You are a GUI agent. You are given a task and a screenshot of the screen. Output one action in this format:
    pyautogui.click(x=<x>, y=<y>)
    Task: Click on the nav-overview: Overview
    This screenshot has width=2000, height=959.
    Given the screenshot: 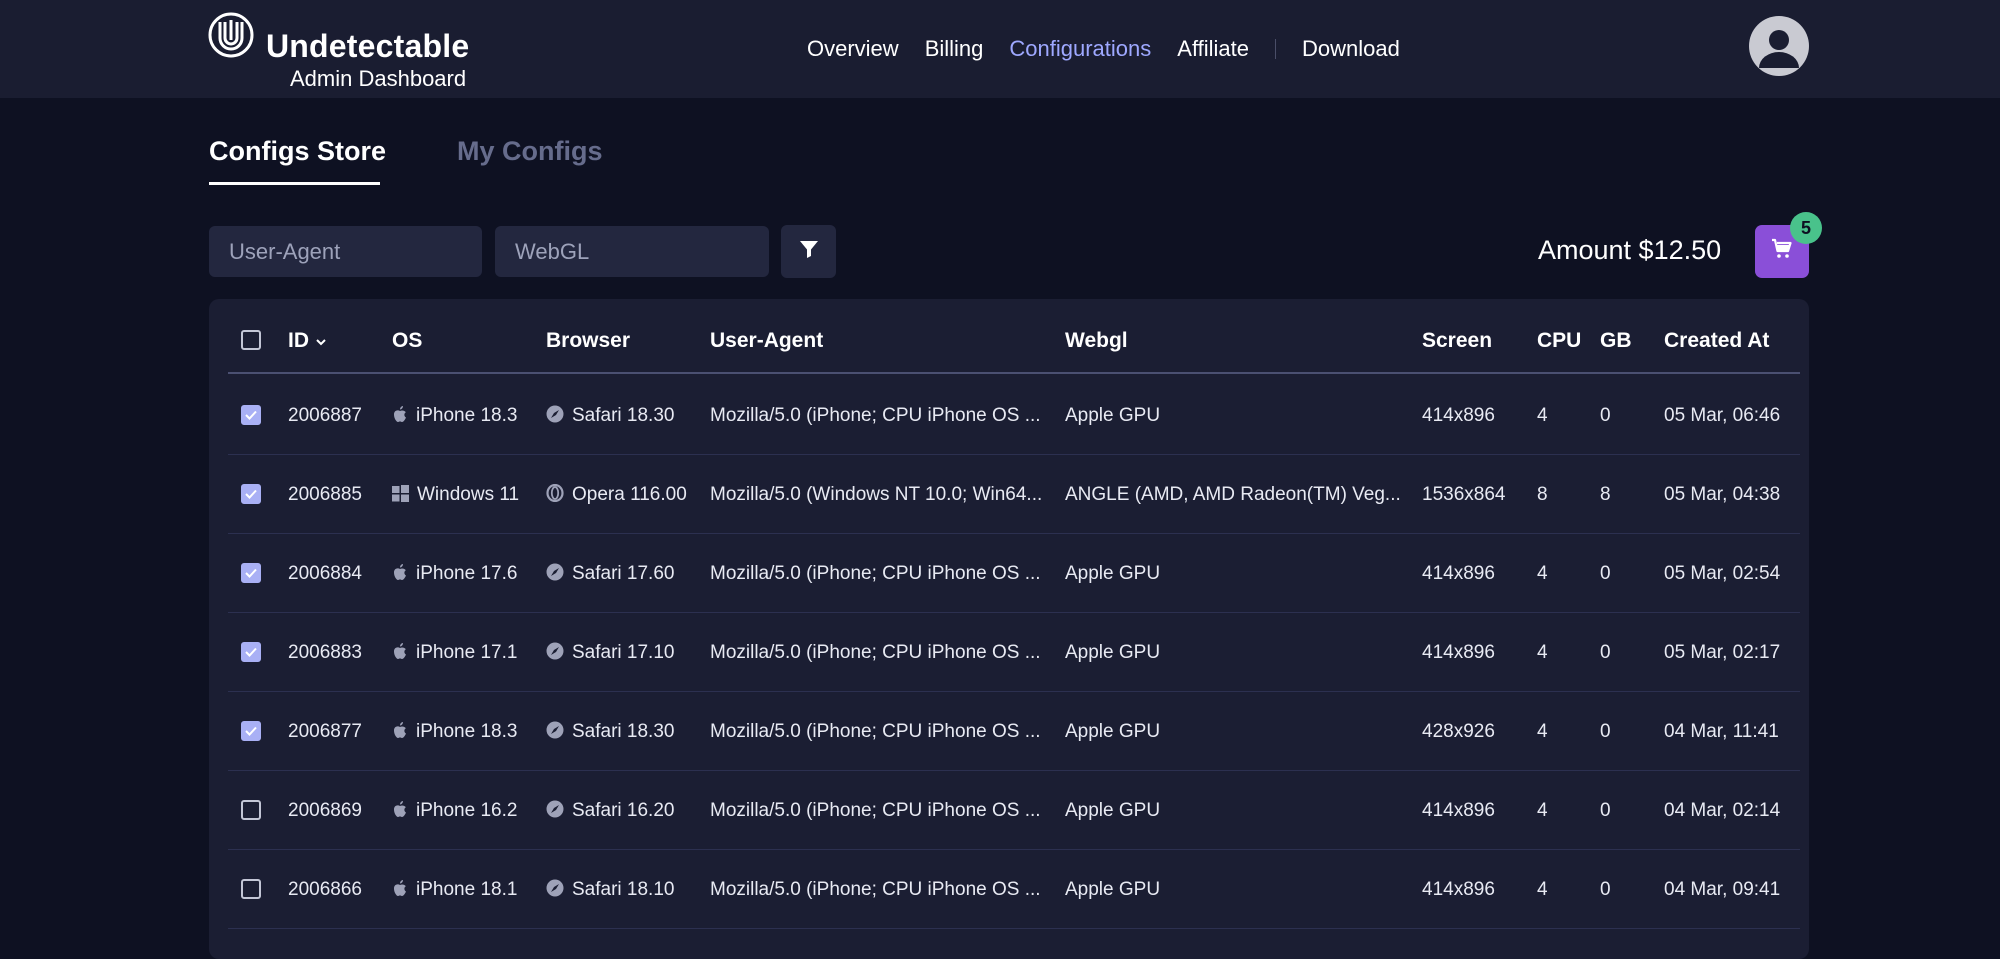 What is the action you would take?
    pyautogui.click(x=853, y=49)
    